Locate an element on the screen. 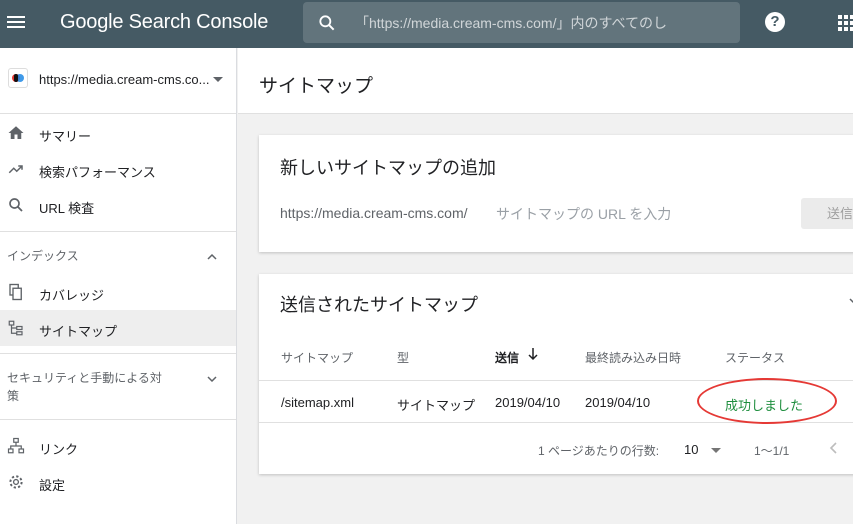  sidebar-item-label: URL 検査 is located at coordinates (67, 208).